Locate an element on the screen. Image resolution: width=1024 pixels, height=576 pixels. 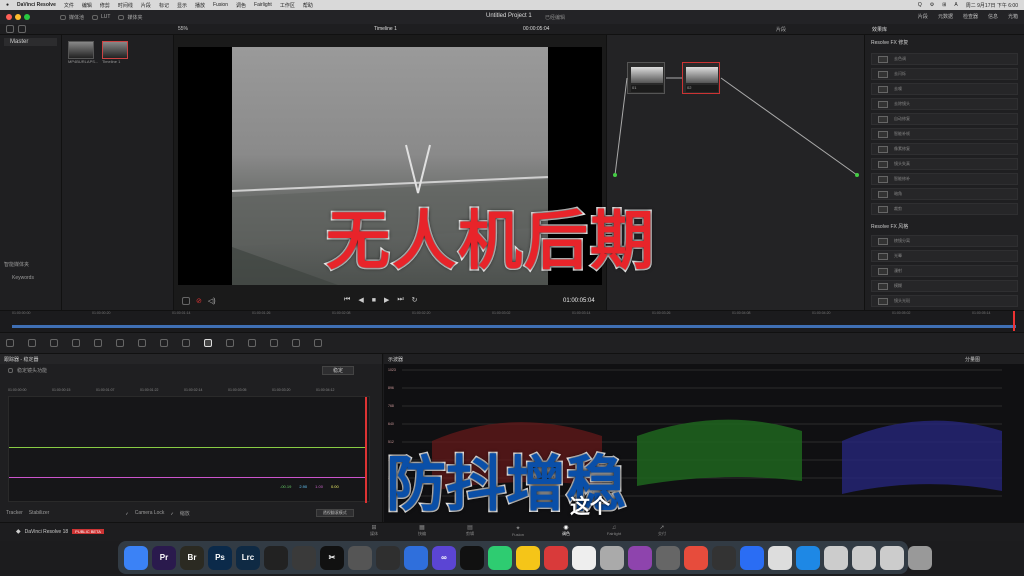
skip-start-icon: ⏮ is located at coordinates (347, 300).